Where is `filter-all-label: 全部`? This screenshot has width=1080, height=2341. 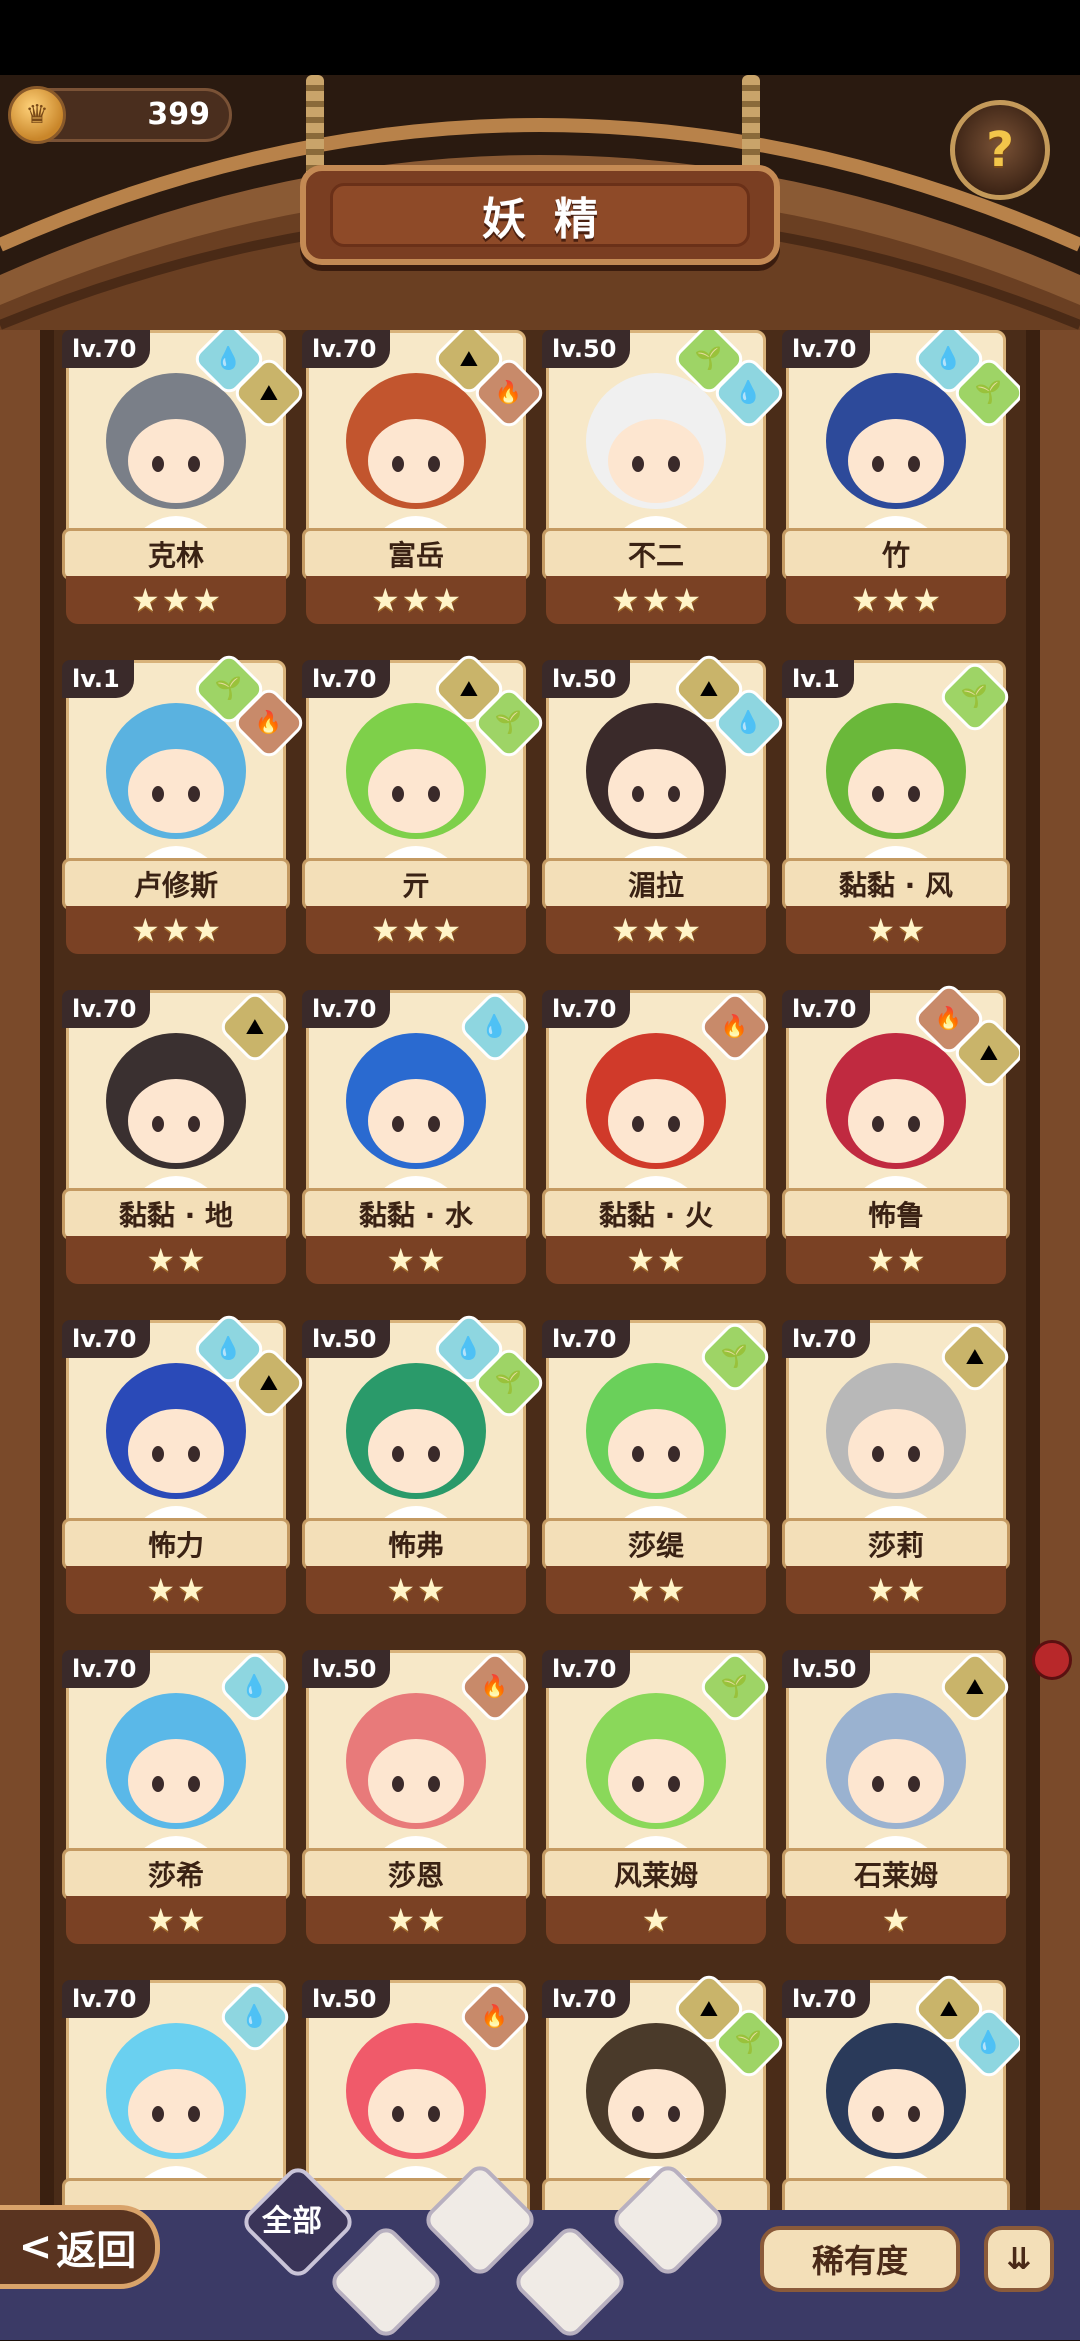 filter-all-label: 全部 is located at coordinates (292, 2221).